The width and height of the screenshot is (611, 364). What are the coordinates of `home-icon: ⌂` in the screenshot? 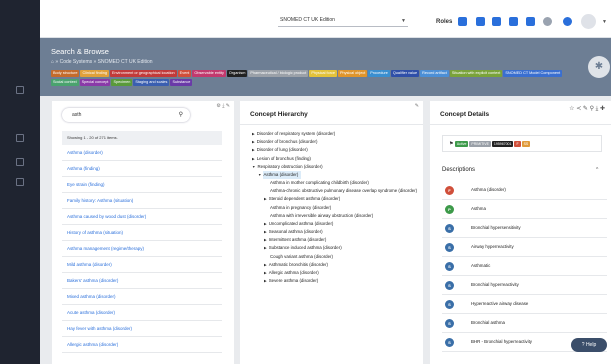 It's located at (52, 62).